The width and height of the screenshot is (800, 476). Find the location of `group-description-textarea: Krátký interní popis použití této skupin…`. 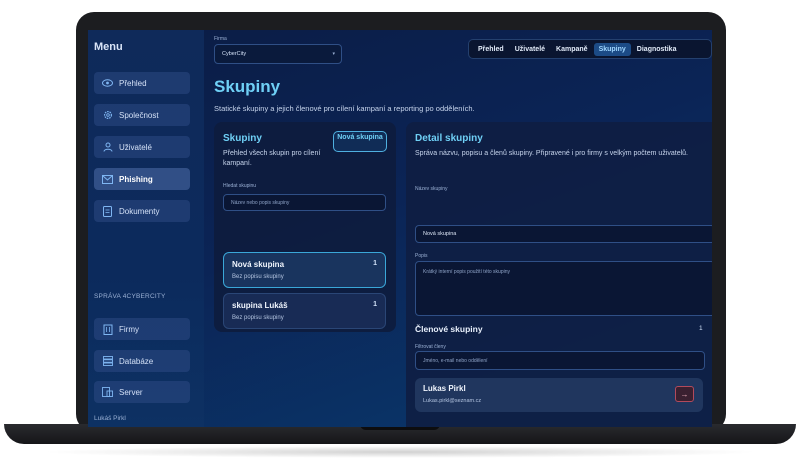

group-description-textarea: Krátký interní popis použití této skupin… is located at coordinates (563, 288).